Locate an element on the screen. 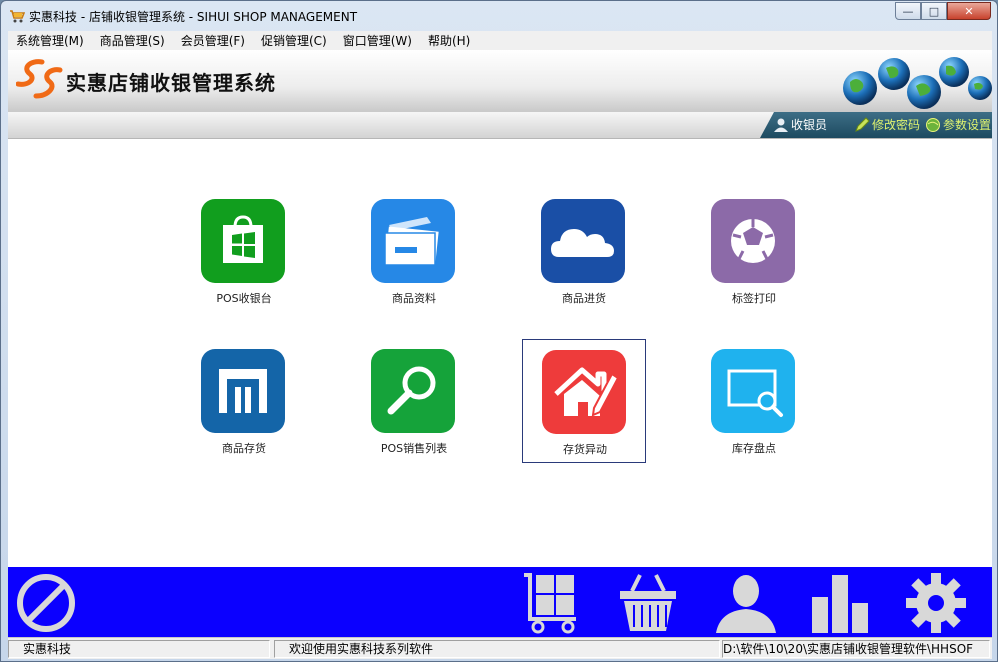  gear-icon is located at coordinates (936, 603).